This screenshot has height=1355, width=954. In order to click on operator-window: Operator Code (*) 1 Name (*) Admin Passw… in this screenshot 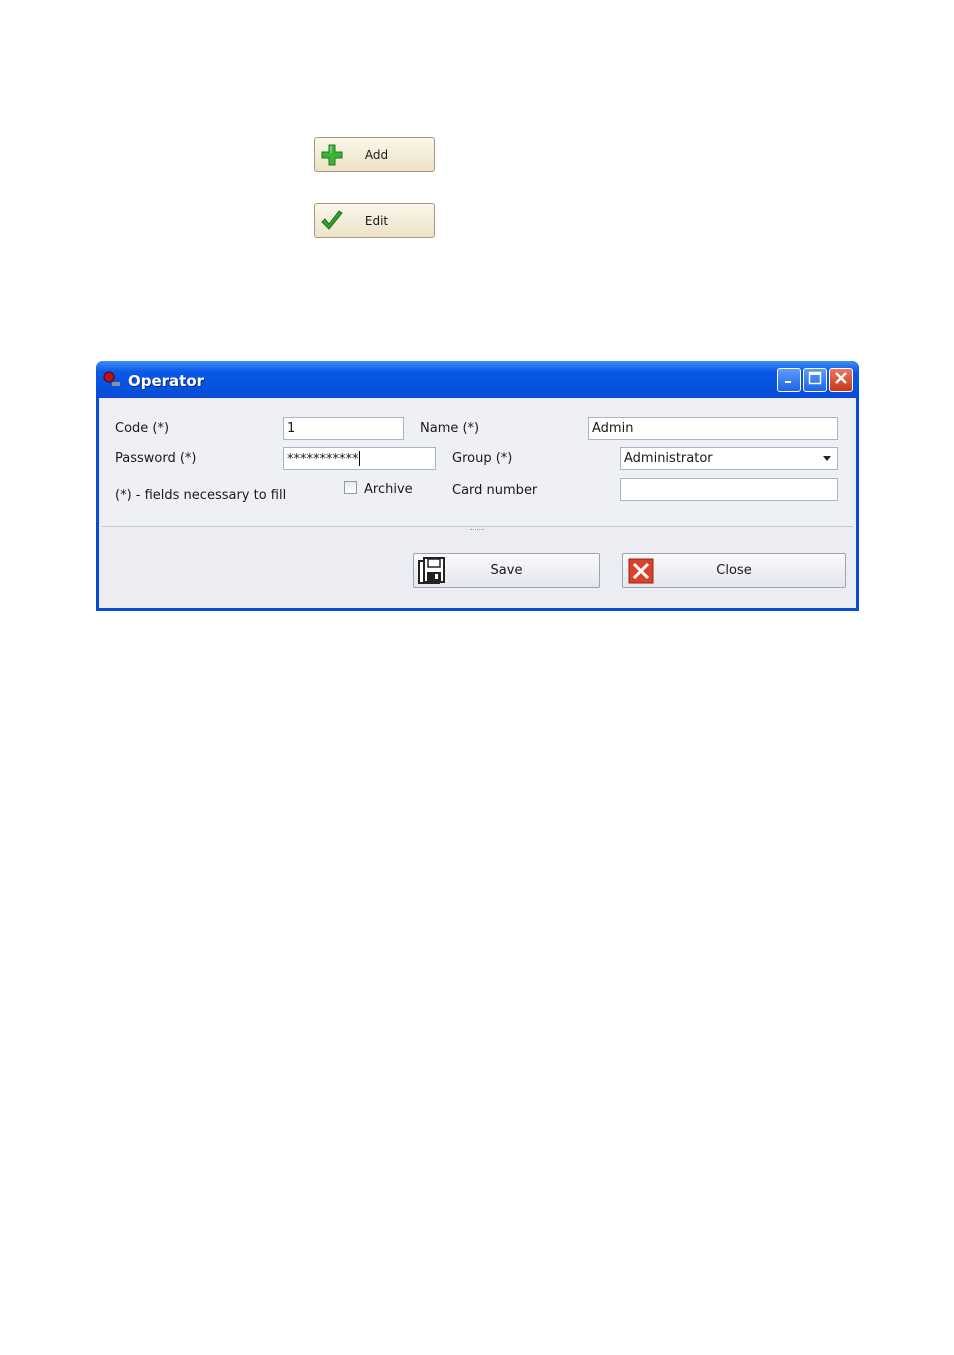, I will do `click(477, 486)`.